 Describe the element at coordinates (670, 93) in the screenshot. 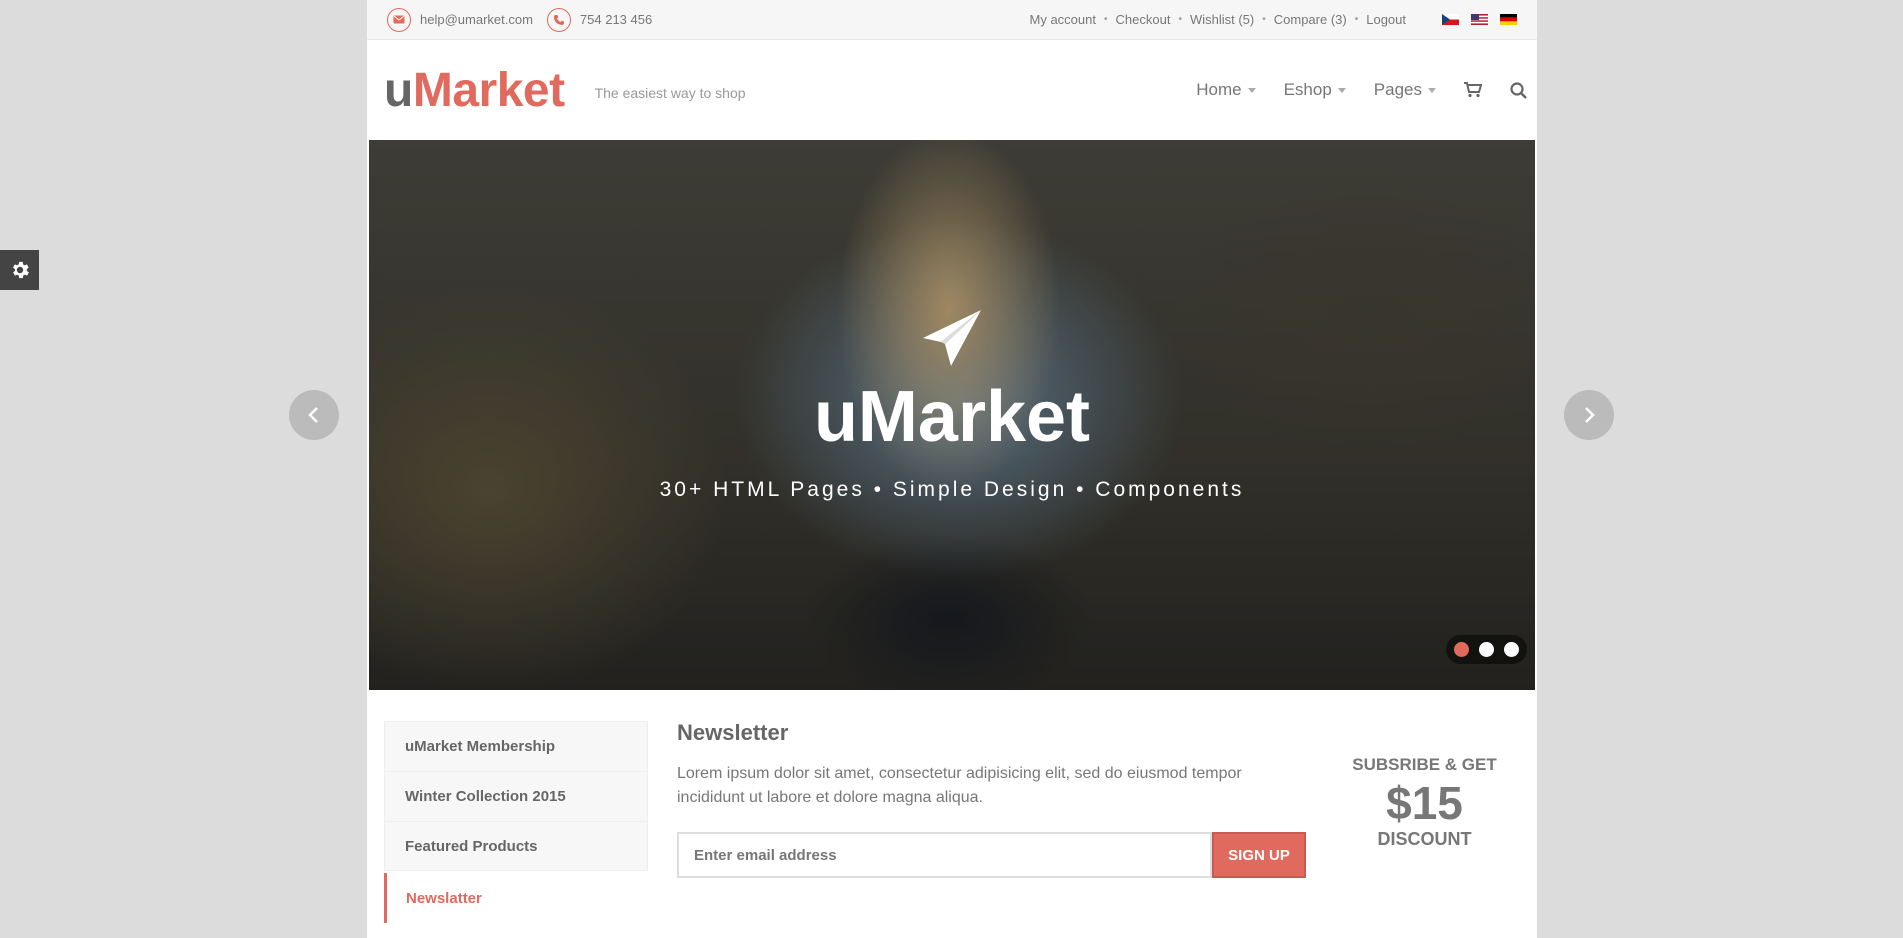

I see `tagline: The easiest way to shop` at that location.